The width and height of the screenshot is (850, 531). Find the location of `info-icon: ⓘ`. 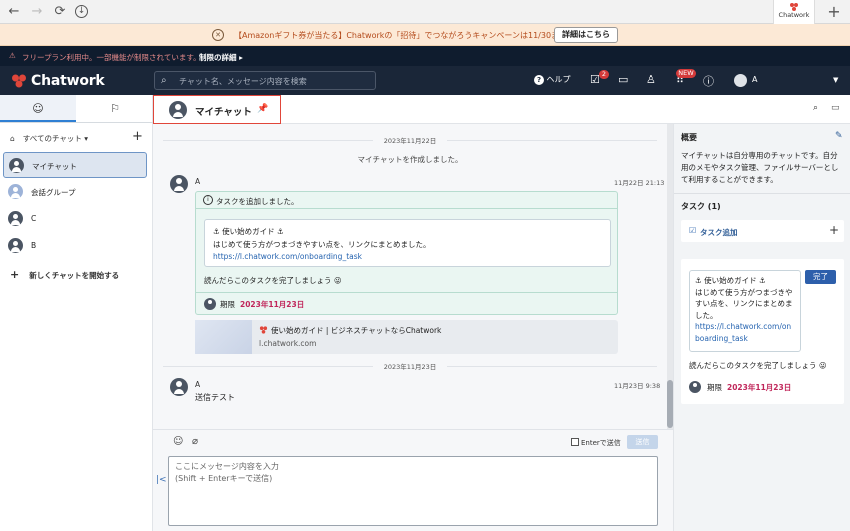

info-icon: ⓘ is located at coordinates (708, 81).